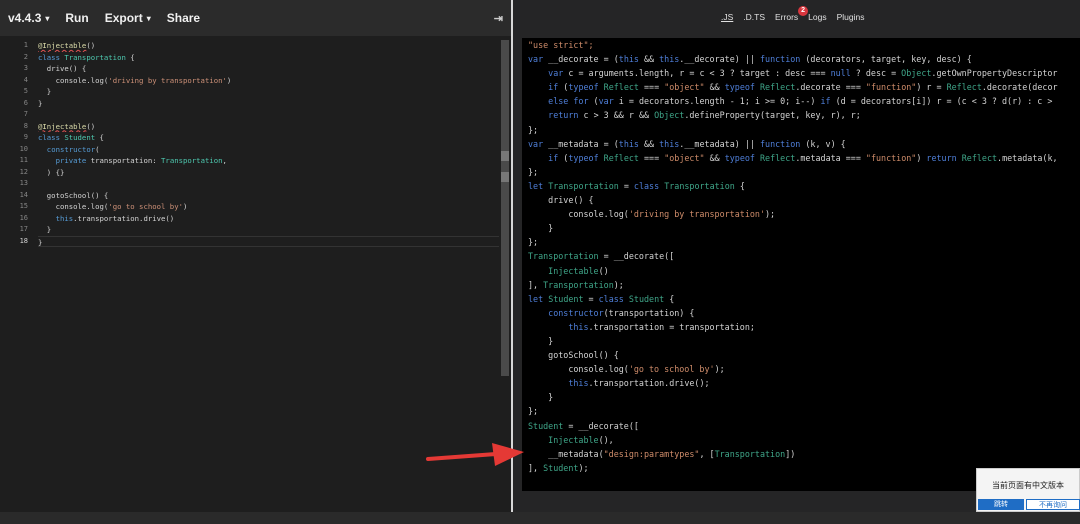 Image resolution: width=1080 pixels, height=524 pixels. What do you see at coordinates (1053, 504) in the screenshot?
I see `dismiss-button: 不再询问` at bounding box center [1053, 504].